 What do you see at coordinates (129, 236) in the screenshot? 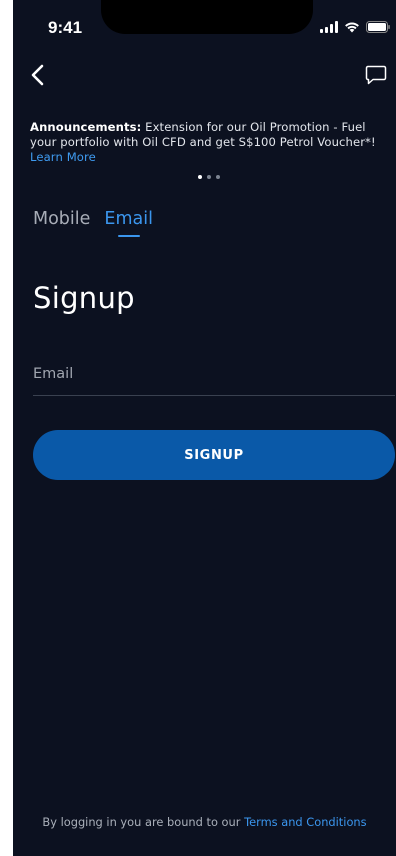
I see `active-tab-indicator` at bounding box center [129, 236].